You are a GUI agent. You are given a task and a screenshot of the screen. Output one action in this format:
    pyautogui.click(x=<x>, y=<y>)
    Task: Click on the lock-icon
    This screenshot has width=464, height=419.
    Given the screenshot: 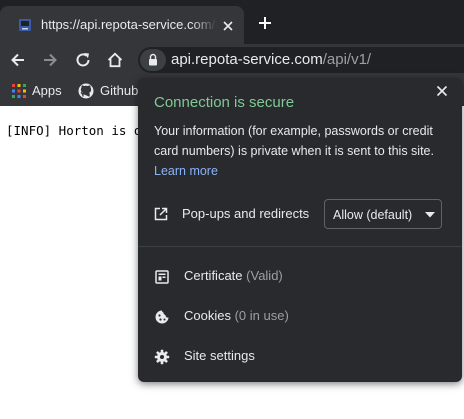 What is the action you would take?
    pyautogui.click(x=153, y=59)
    